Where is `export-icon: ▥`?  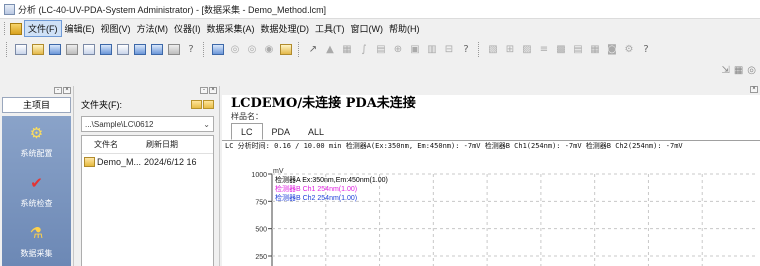
export-icon: ▥ is located at coordinates (432, 49).